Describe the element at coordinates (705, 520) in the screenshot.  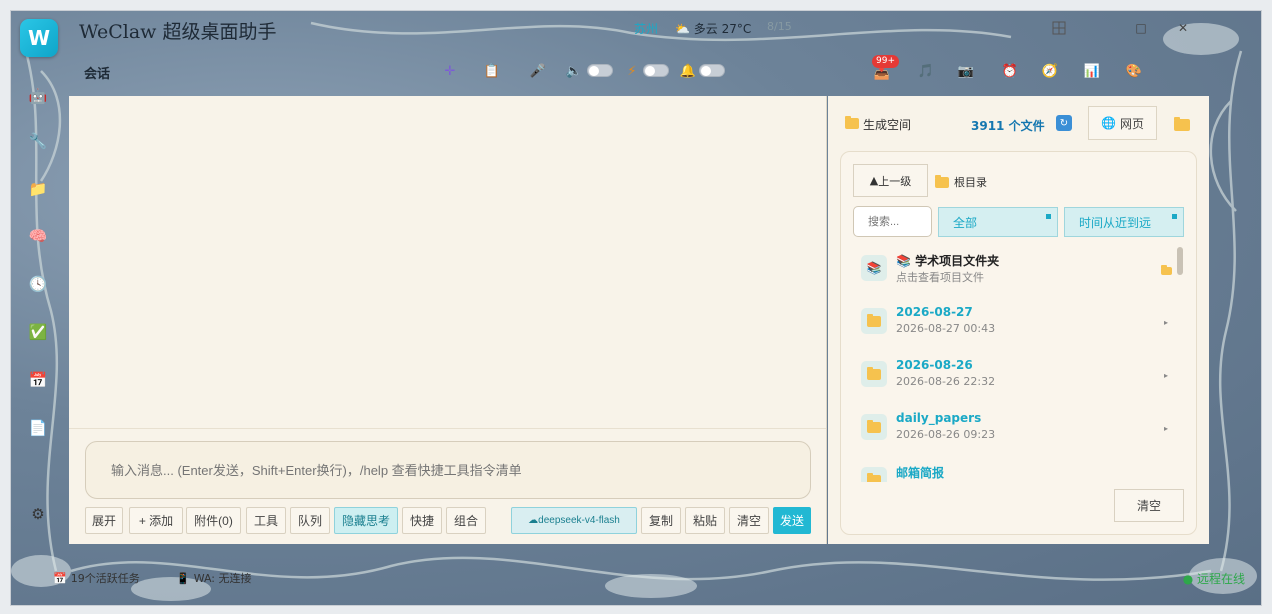
I see `paste-button: 粘贴` at that location.